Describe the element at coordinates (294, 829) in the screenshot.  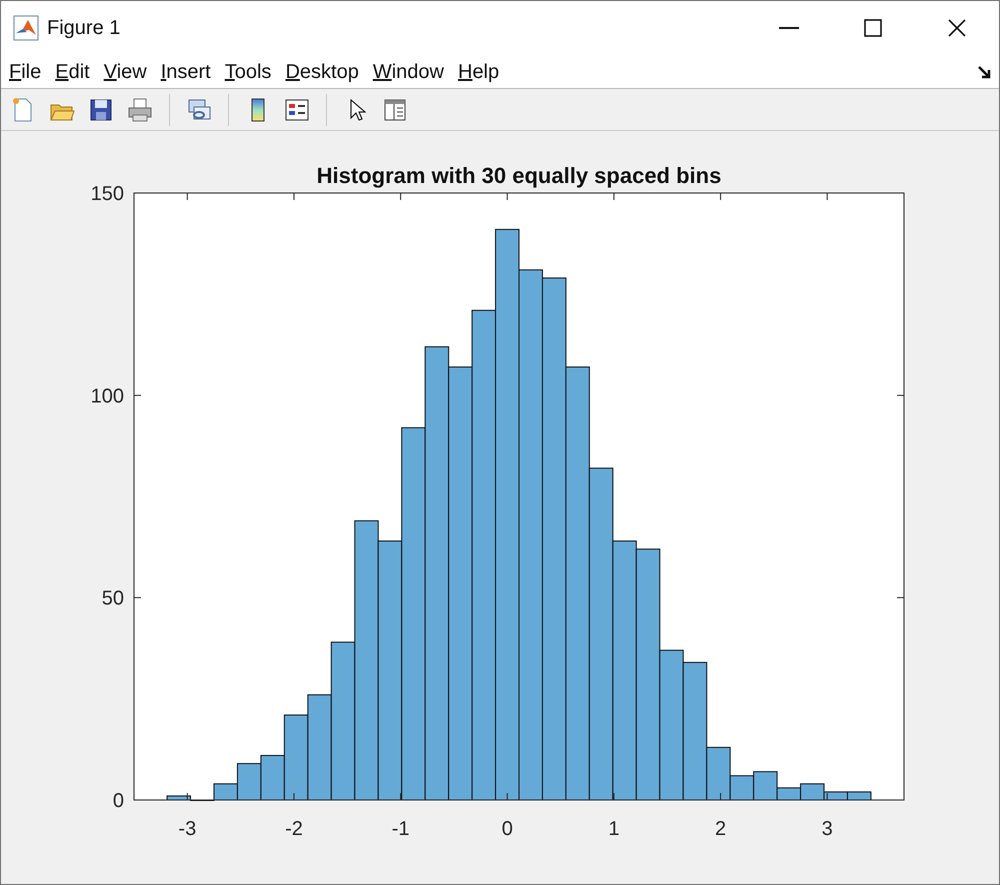
I see `x-tick-label: -2` at that location.